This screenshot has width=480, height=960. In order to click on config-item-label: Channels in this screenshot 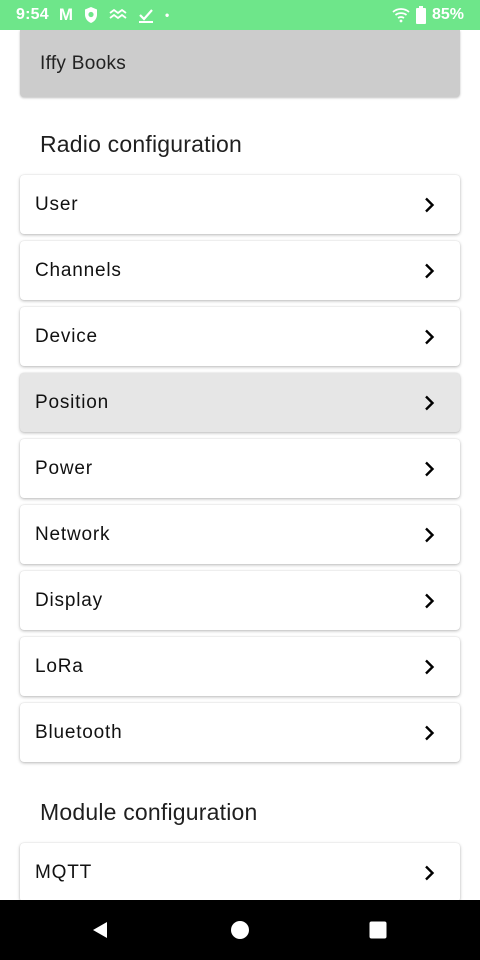, I will do `click(78, 270)`.